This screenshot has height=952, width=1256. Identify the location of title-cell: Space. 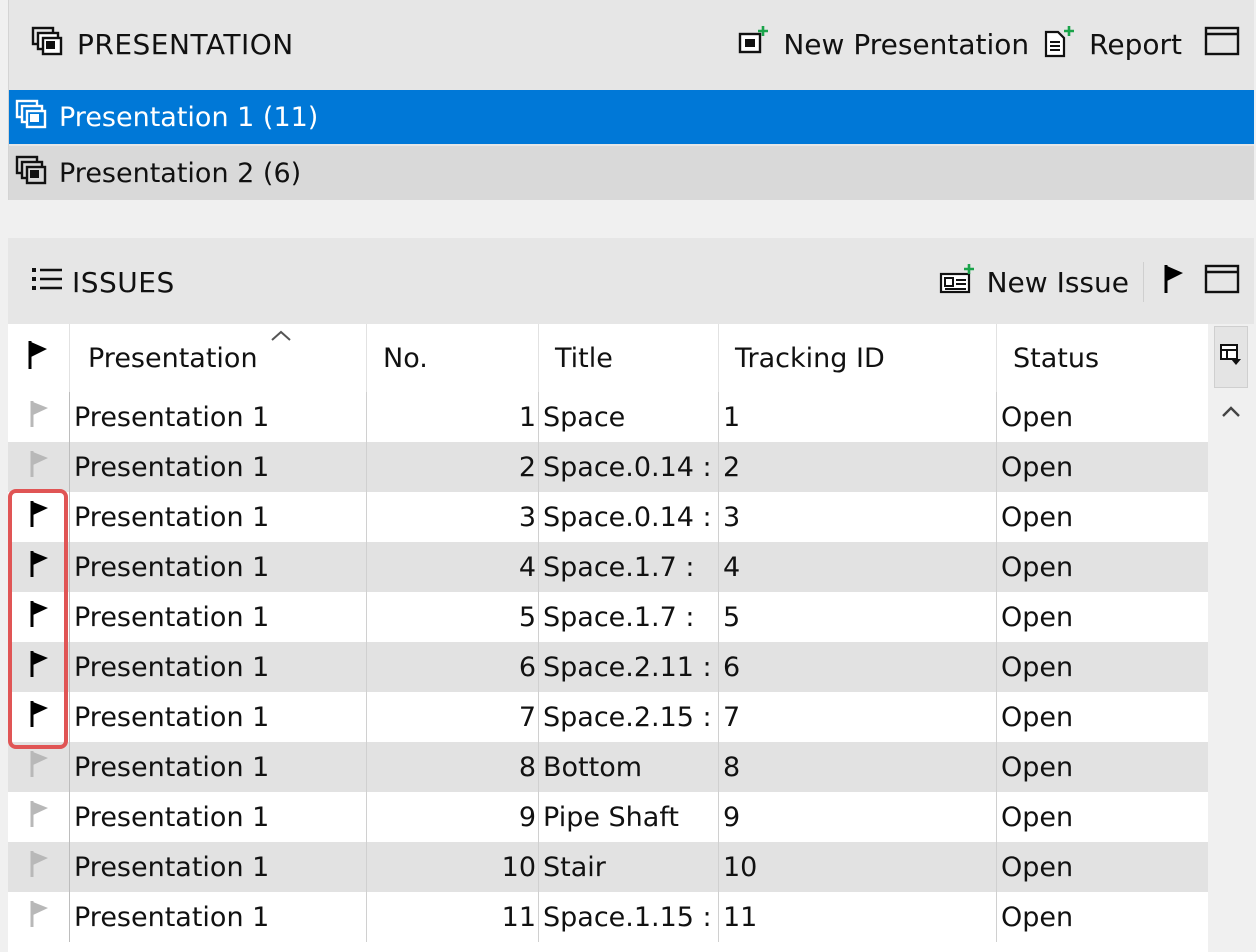
(629, 417).